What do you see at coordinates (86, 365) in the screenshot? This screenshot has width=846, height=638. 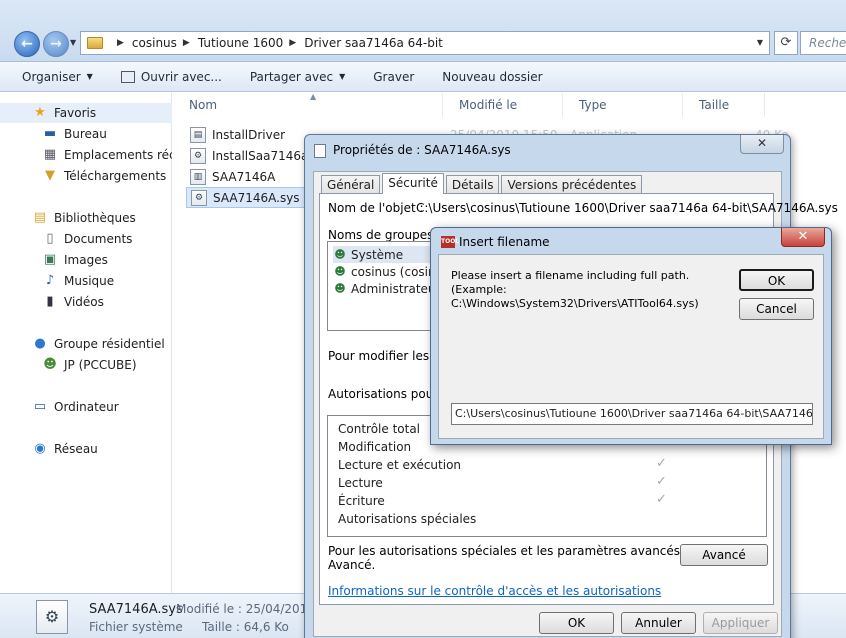 I see `sidebar-item-user: ☻ JP (PCCUBE)` at bounding box center [86, 365].